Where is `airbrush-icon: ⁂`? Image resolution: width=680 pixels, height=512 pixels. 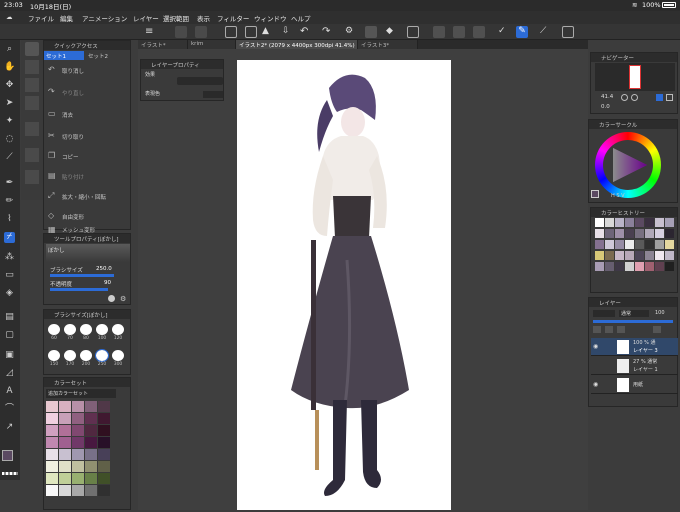
airbrush-icon: ⁂ is located at coordinates (9, 257).